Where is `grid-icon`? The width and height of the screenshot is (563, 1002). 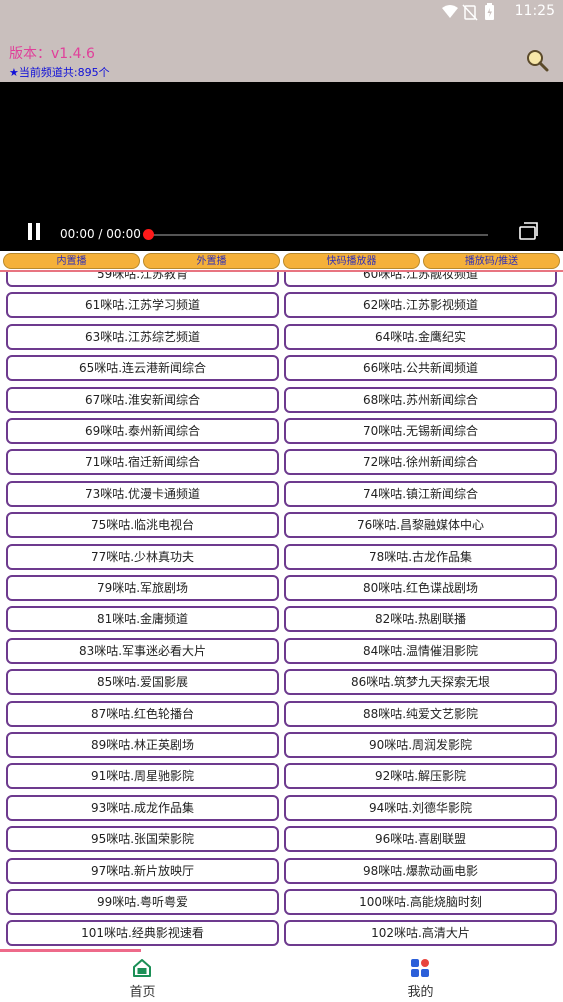
grid-icon is located at coordinates (420, 968).